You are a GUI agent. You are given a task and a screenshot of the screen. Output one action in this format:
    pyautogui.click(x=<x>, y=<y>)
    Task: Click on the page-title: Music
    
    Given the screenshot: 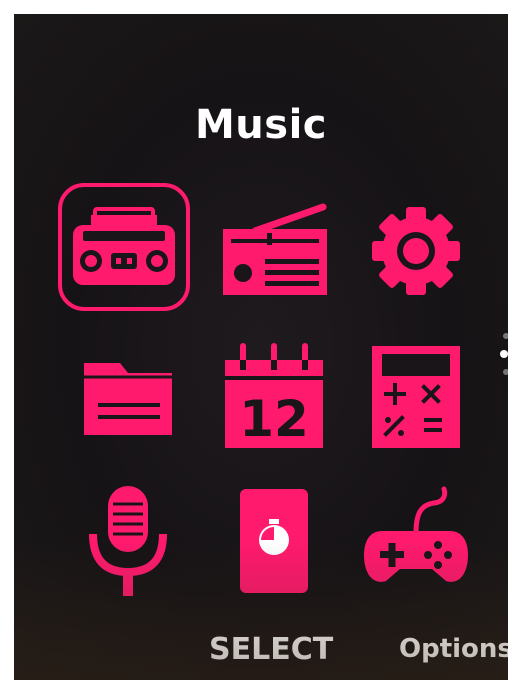 What is the action you would take?
    pyautogui.click(x=260, y=125)
    